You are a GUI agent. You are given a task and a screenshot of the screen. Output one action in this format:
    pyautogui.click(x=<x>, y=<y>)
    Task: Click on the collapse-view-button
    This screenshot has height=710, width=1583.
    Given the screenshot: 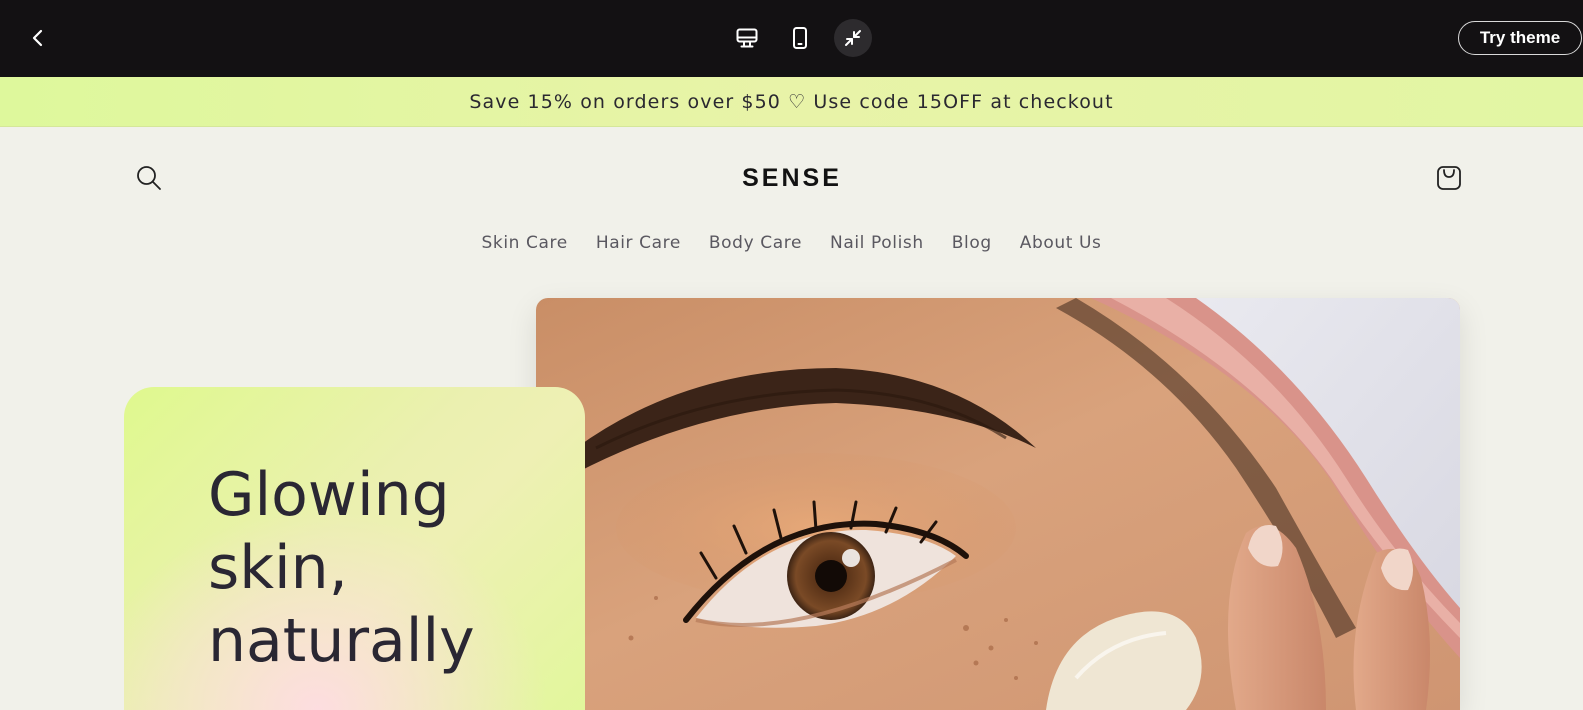 What is the action you would take?
    pyautogui.click(x=853, y=38)
    